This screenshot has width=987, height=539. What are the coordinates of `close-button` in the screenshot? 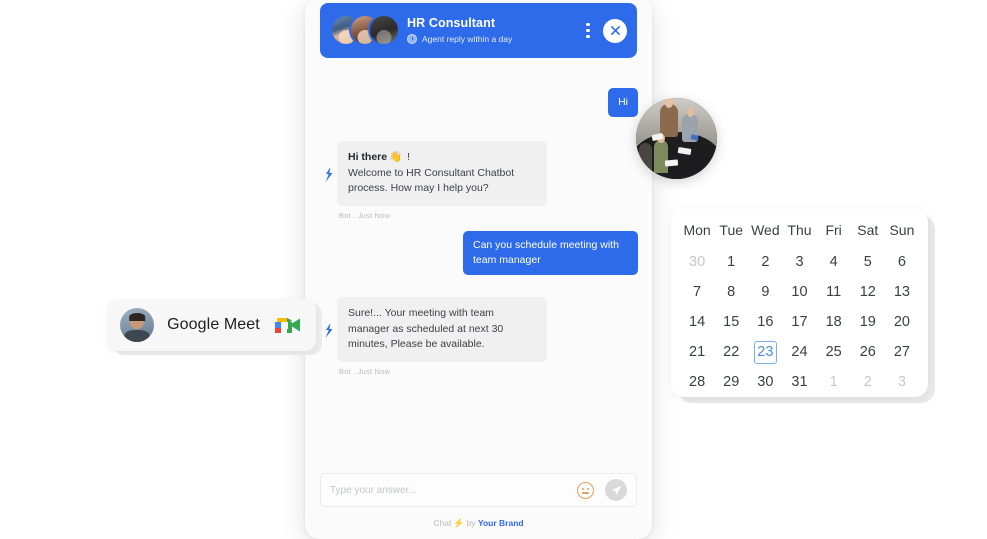 It's located at (615, 30).